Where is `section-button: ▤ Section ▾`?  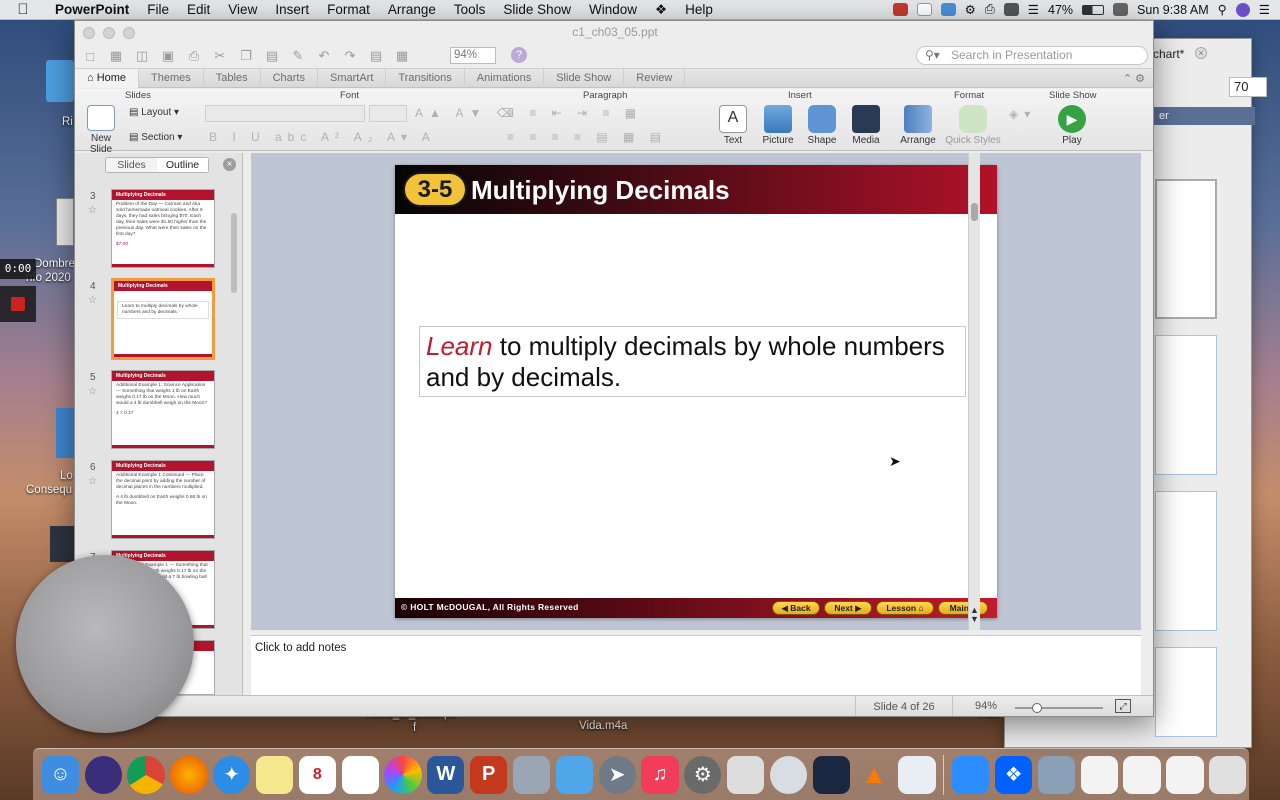 section-button: ▤ Section ▾ is located at coordinates (155, 137).